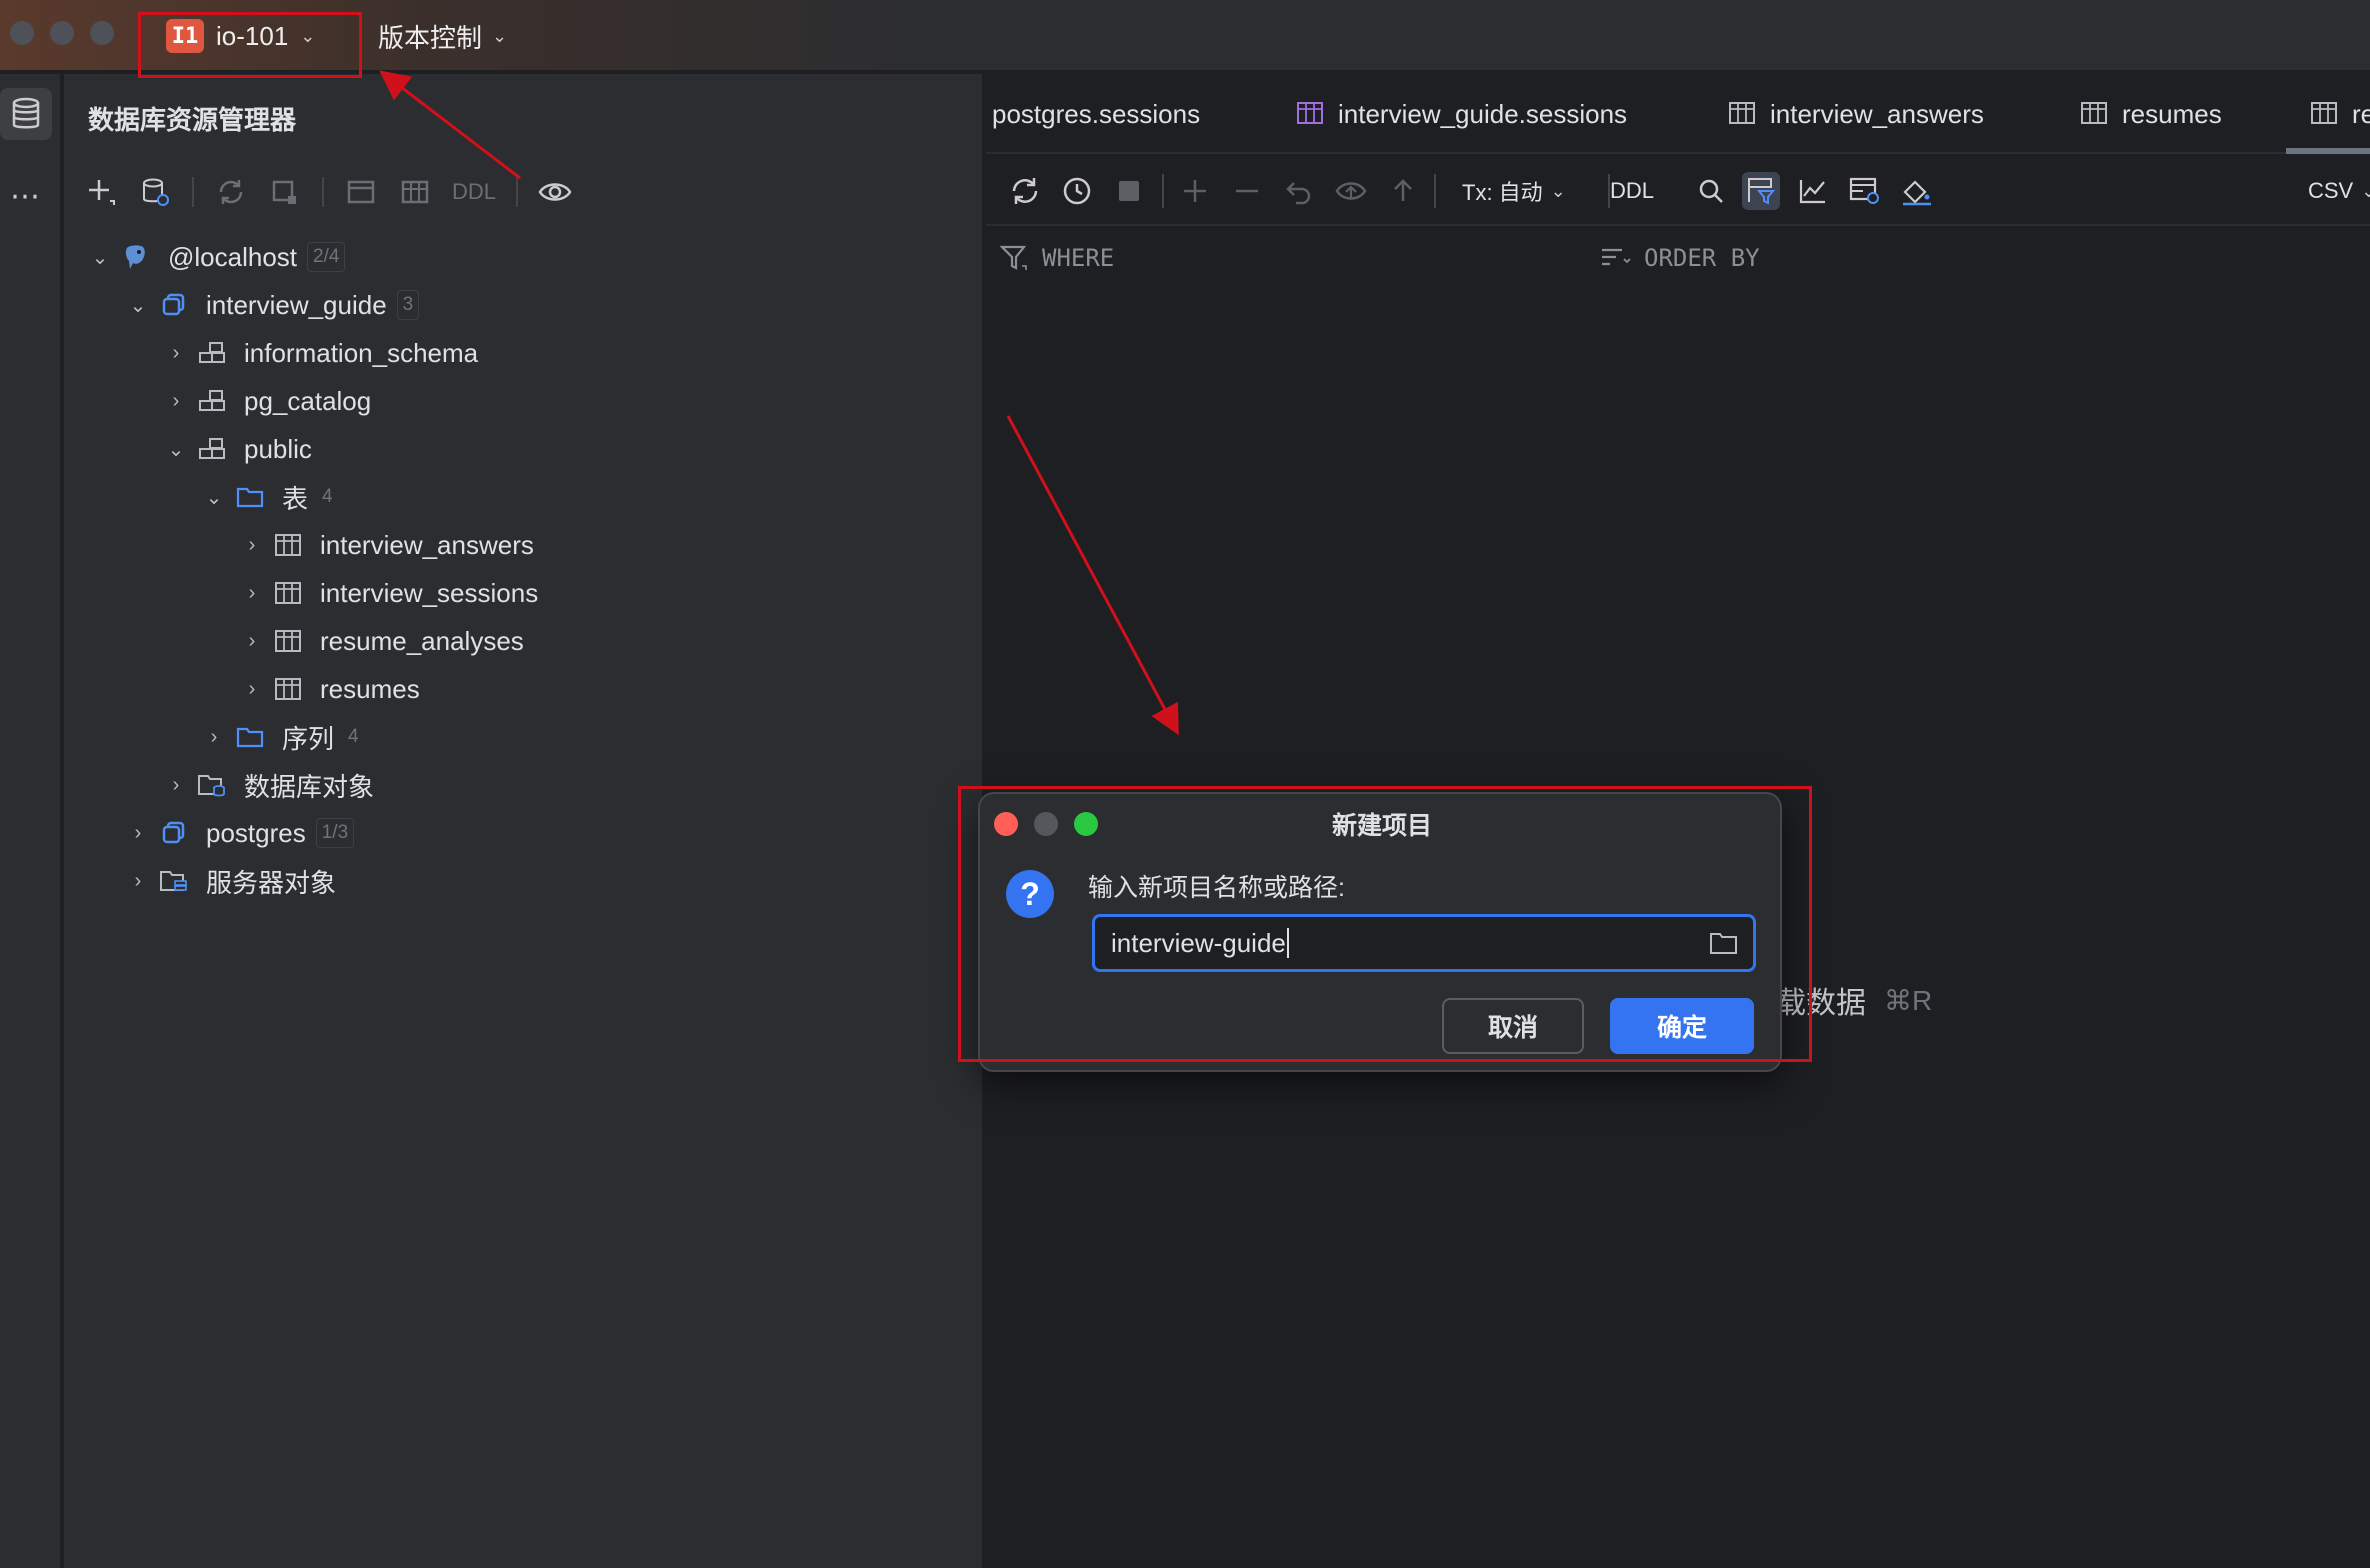 The height and width of the screenshot is (1568, 2370). I want to click on filter-bar: WHERE ORDER BY, so click(1678, 256).